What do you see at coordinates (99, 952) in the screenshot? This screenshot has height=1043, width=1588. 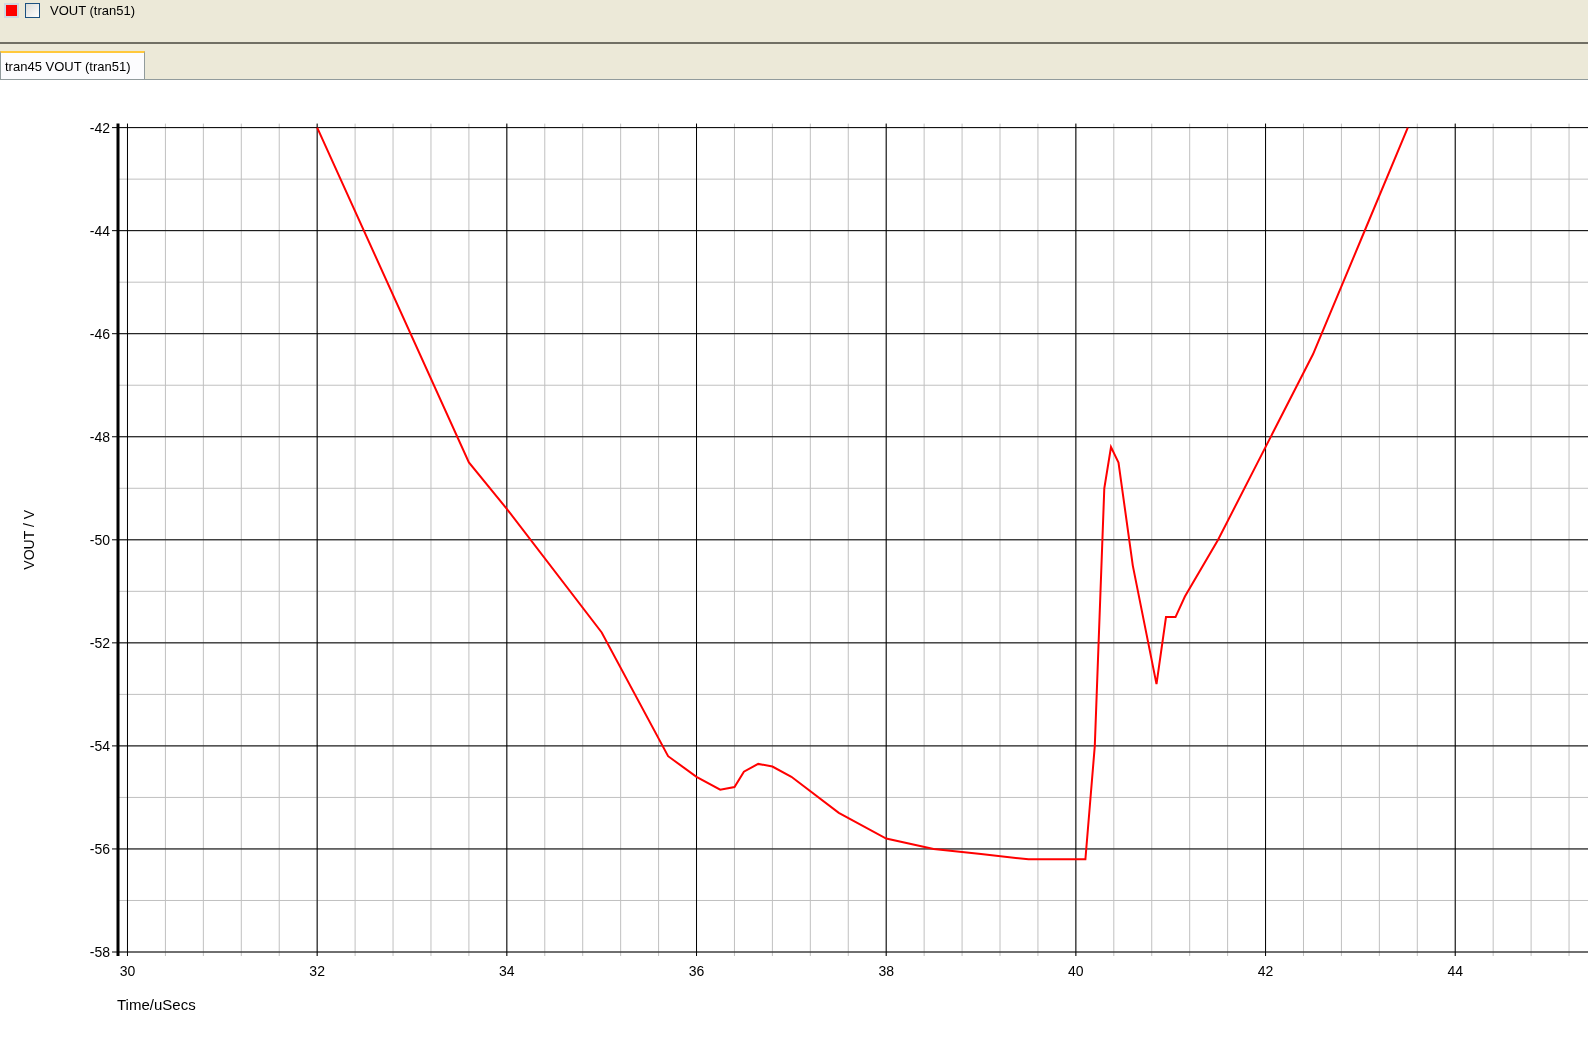 I see `y-tick-label: -58` at bounding box center [99, 952].